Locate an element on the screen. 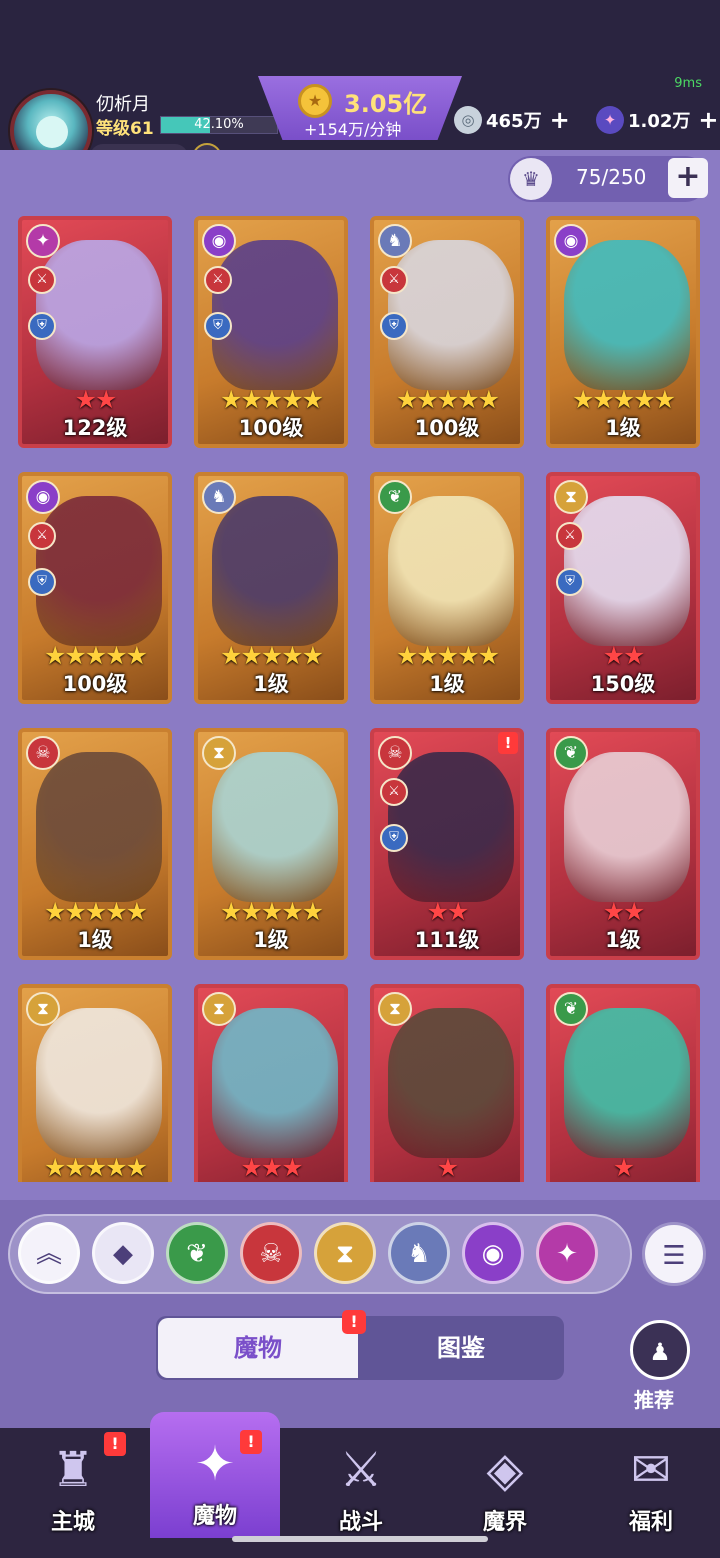 The image size is (720, 1558). monster-card: ❦ ★★★★★ 1级 is located at coordinates (447, 588).